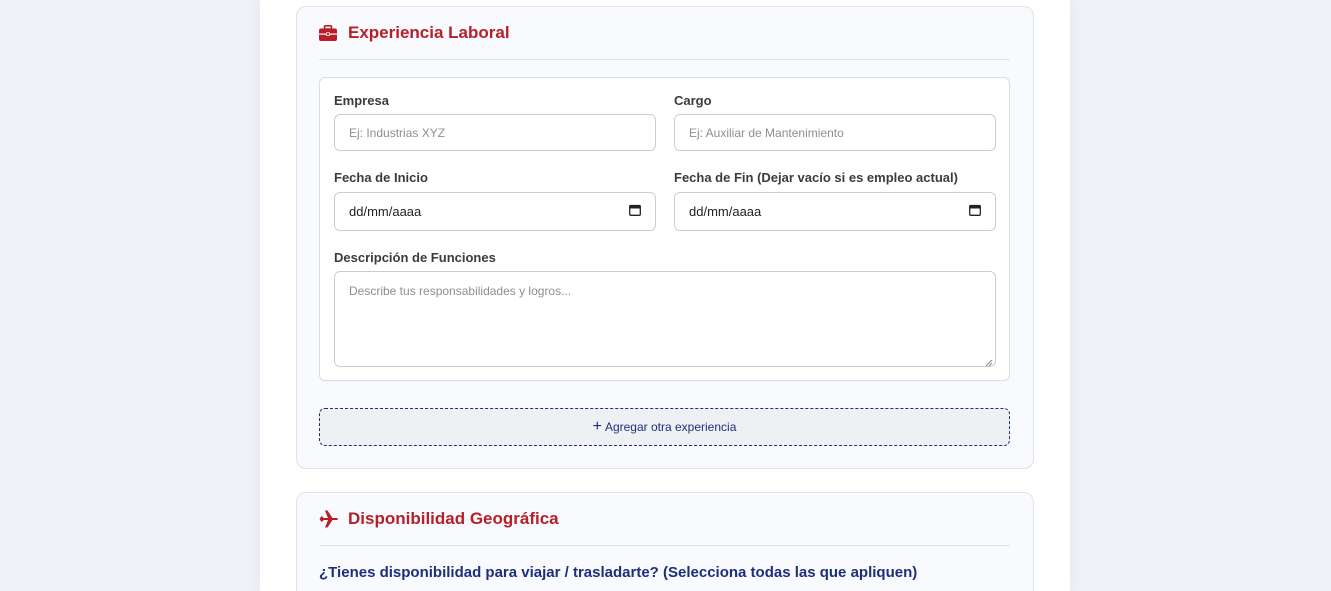 This screenshot has width=1331, height=591. What do you see at coordinates (664, 519) in the screenshot?
I see `geography-section-header: Disponibilidad Geográfica` at bounding box center [664, 519].